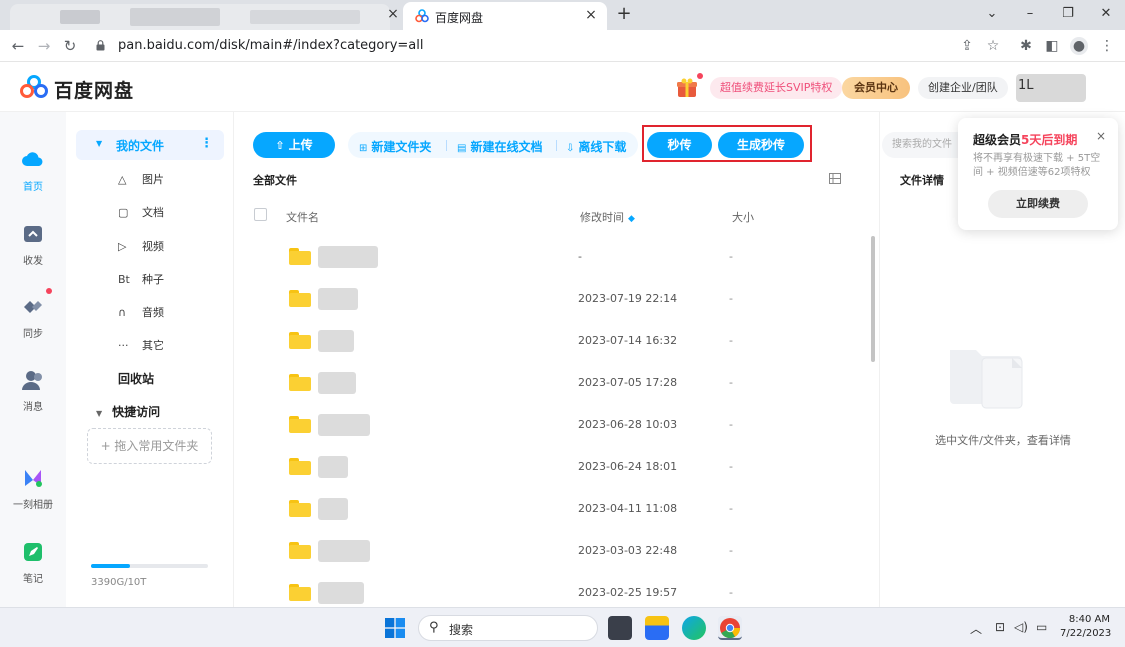  I want to click on windows-start-icon, so click(395, 628).